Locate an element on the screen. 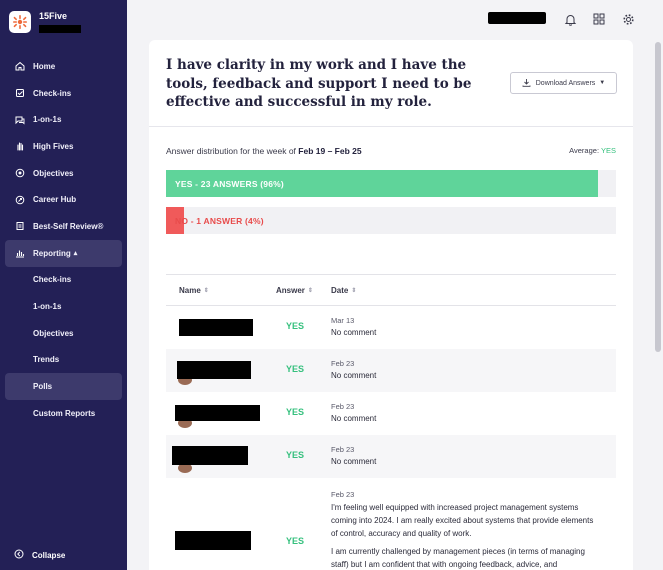 This screenshot has height=570, width=663. collapse-button: Collapse is located at coordinates (39, 555).